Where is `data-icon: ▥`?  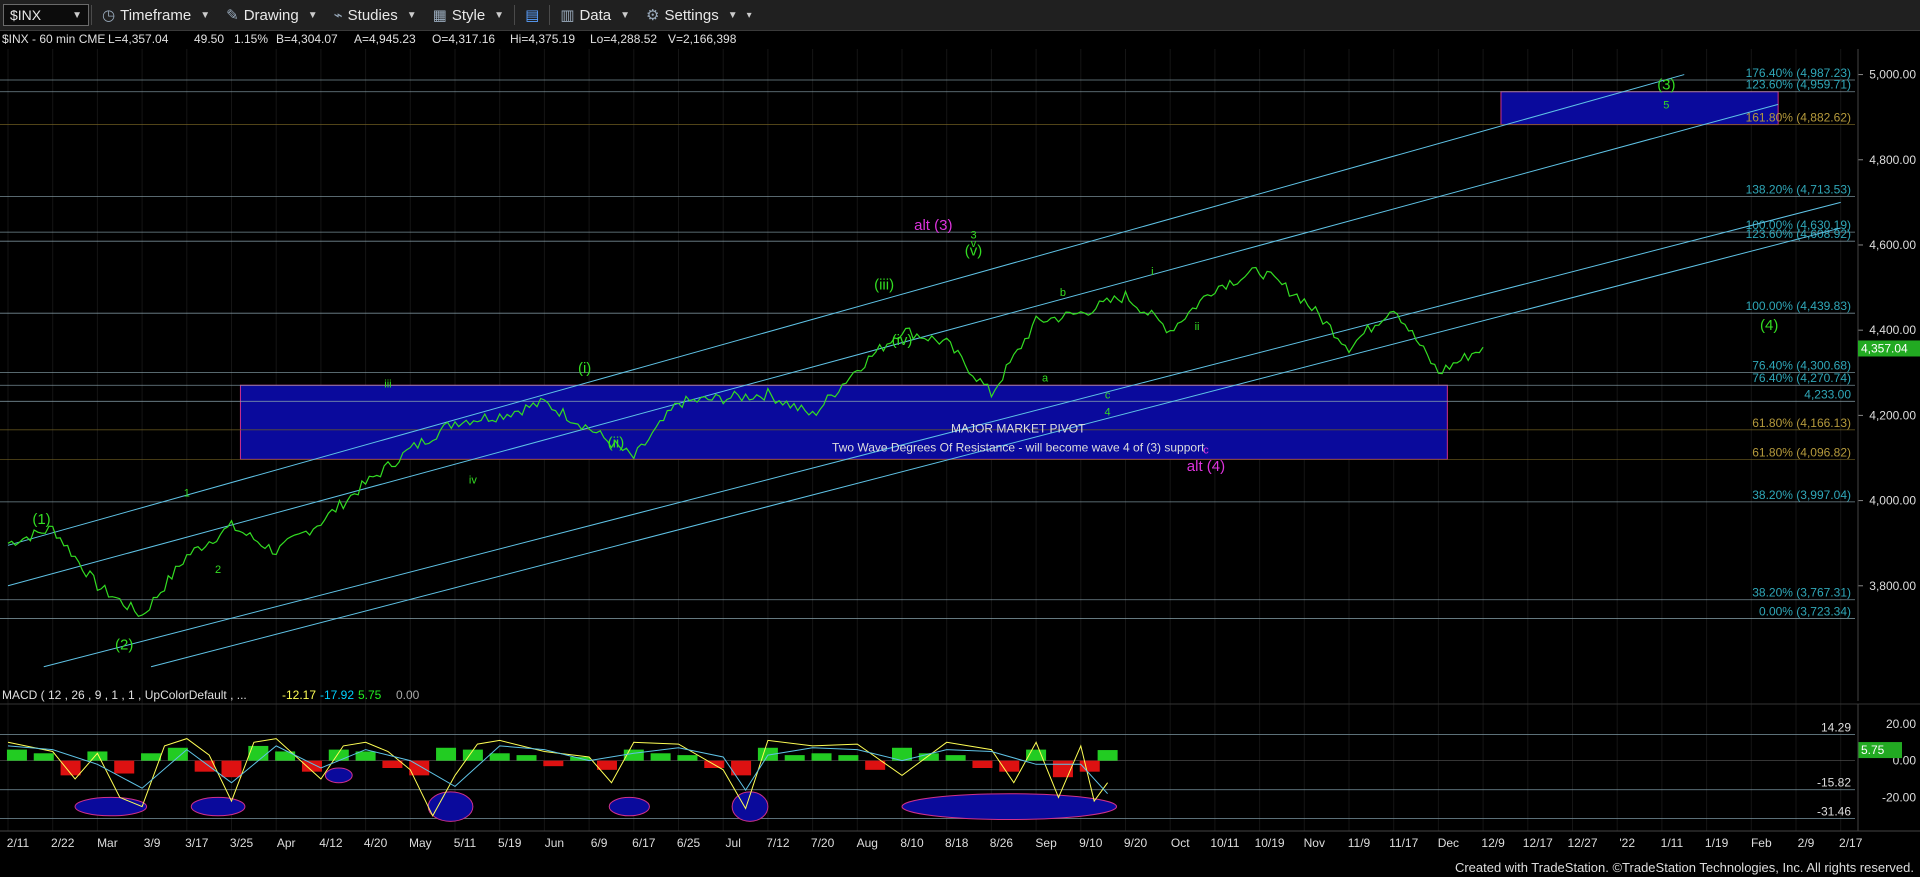 data-icon: ▥ is located at coordinates (567, 15).